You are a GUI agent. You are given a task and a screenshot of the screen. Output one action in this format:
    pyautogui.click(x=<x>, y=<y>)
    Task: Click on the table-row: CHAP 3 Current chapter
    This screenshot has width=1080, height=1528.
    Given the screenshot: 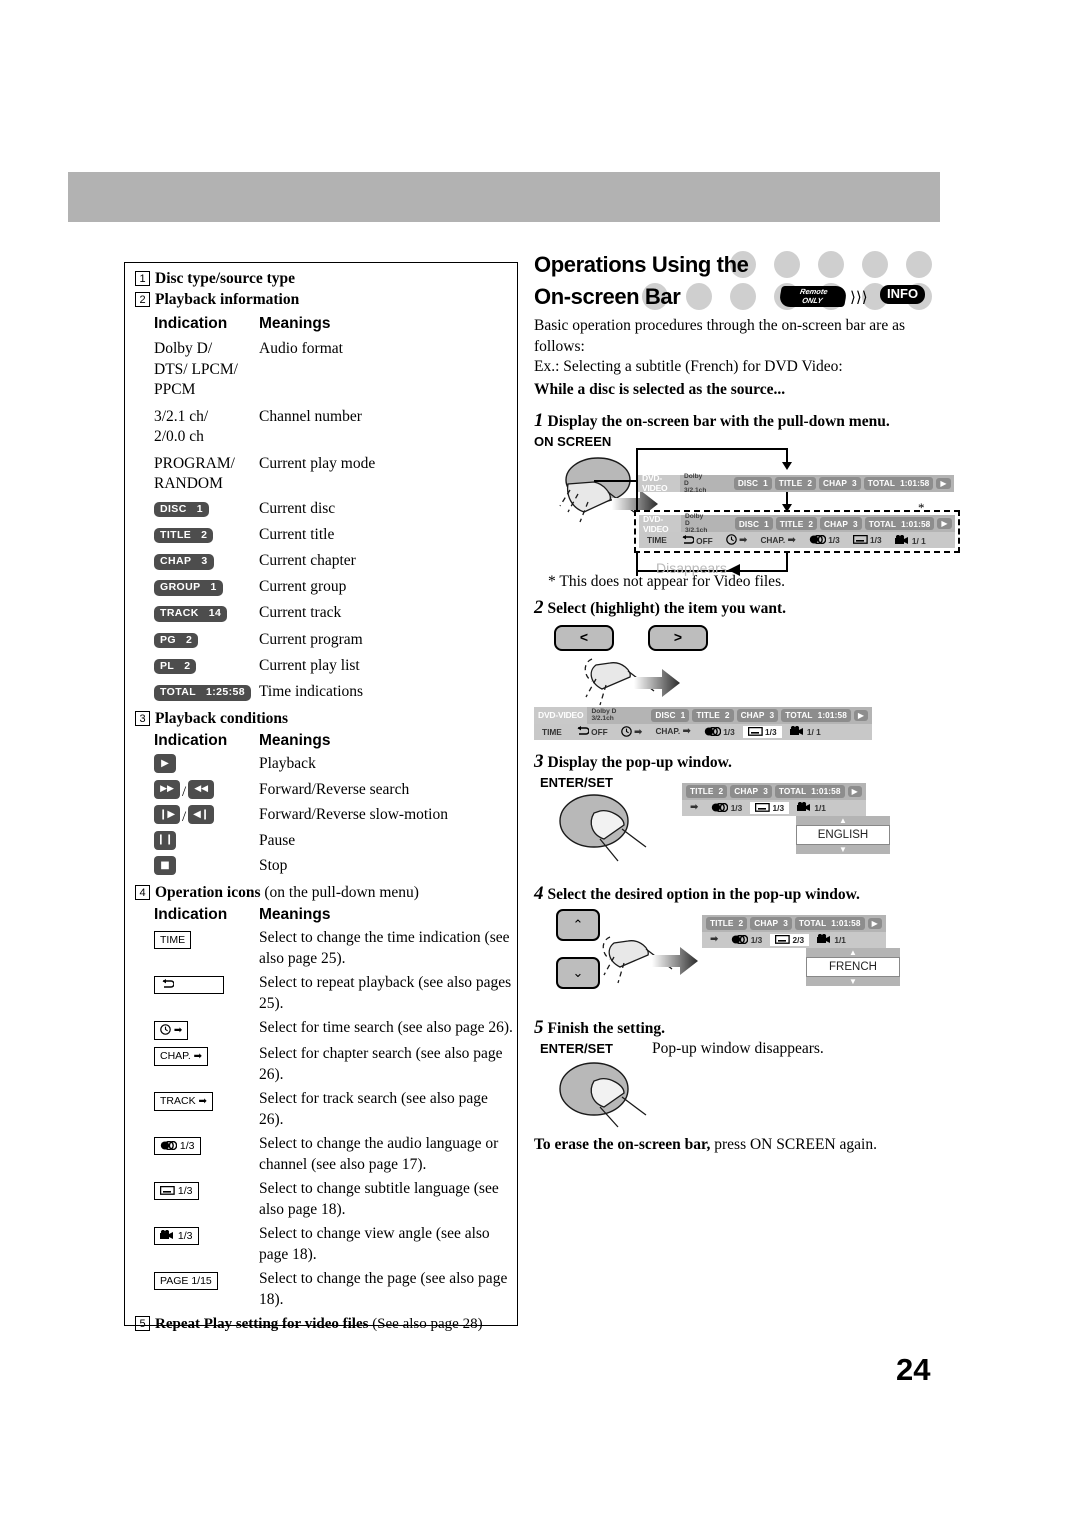 What is the action you would take?
    pyautogui.click(x=321, y=562)
    